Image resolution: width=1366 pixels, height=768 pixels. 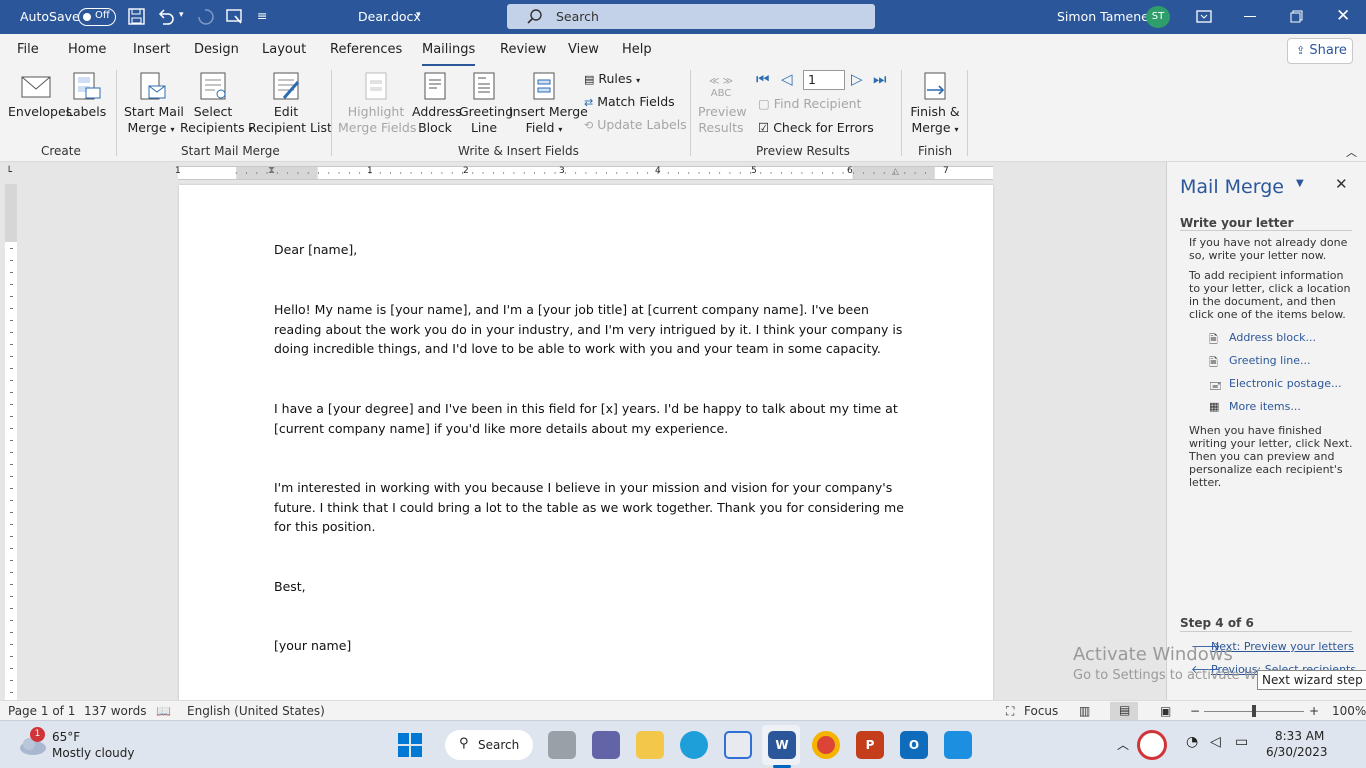 I want to click on tab-file: File, so click(x=28, y=49).